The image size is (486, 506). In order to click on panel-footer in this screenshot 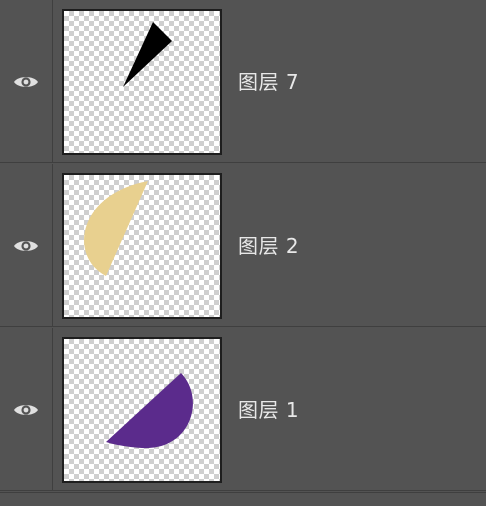, I will do `click(243, 499)`.